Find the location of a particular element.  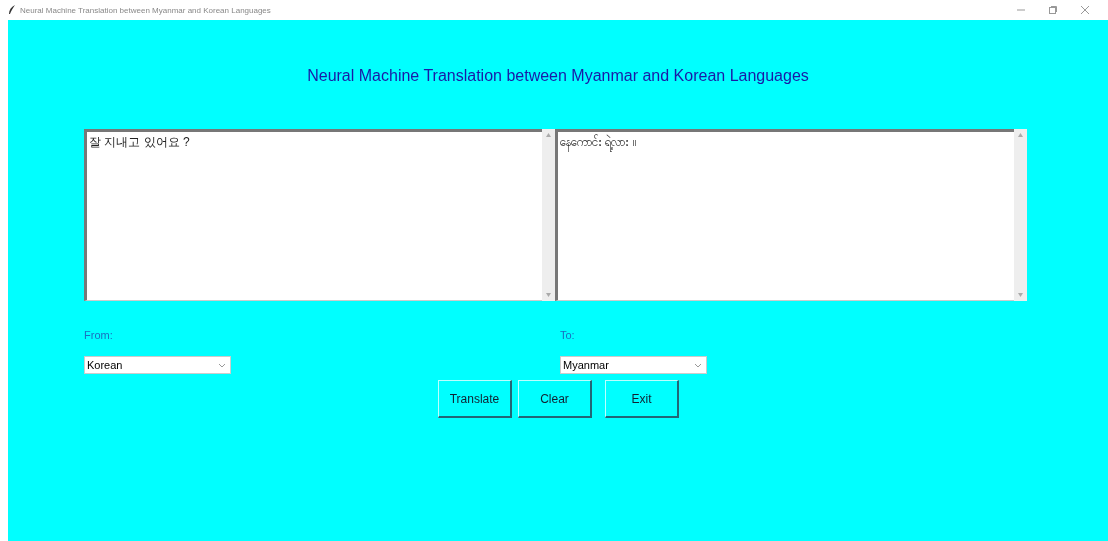

target-text-area: နေကောင်း ရဲ့လား ။ is located at coordinates (784, 215).